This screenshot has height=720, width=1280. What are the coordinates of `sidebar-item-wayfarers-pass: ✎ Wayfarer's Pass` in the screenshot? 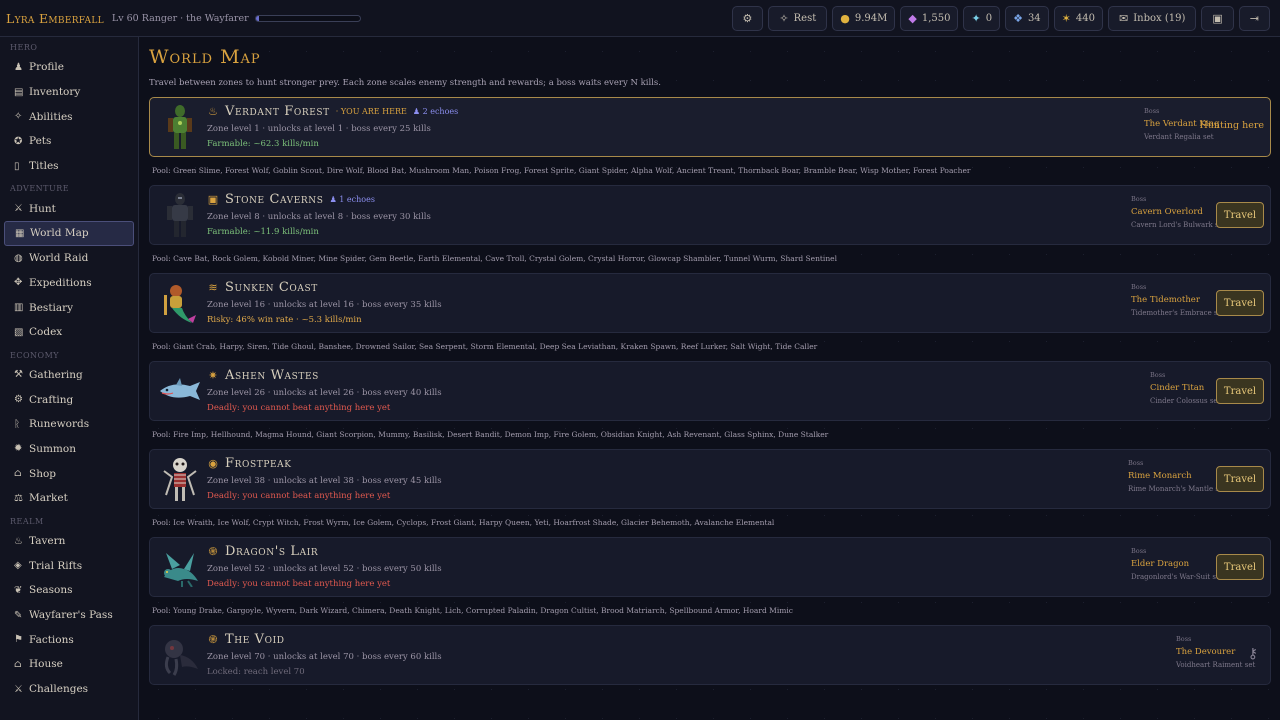 It's located at (69, 615).